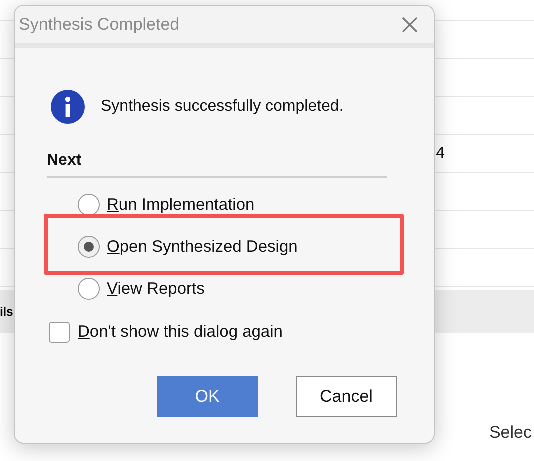  I want to click on option-label: Run Implementation, so click(181, 205).